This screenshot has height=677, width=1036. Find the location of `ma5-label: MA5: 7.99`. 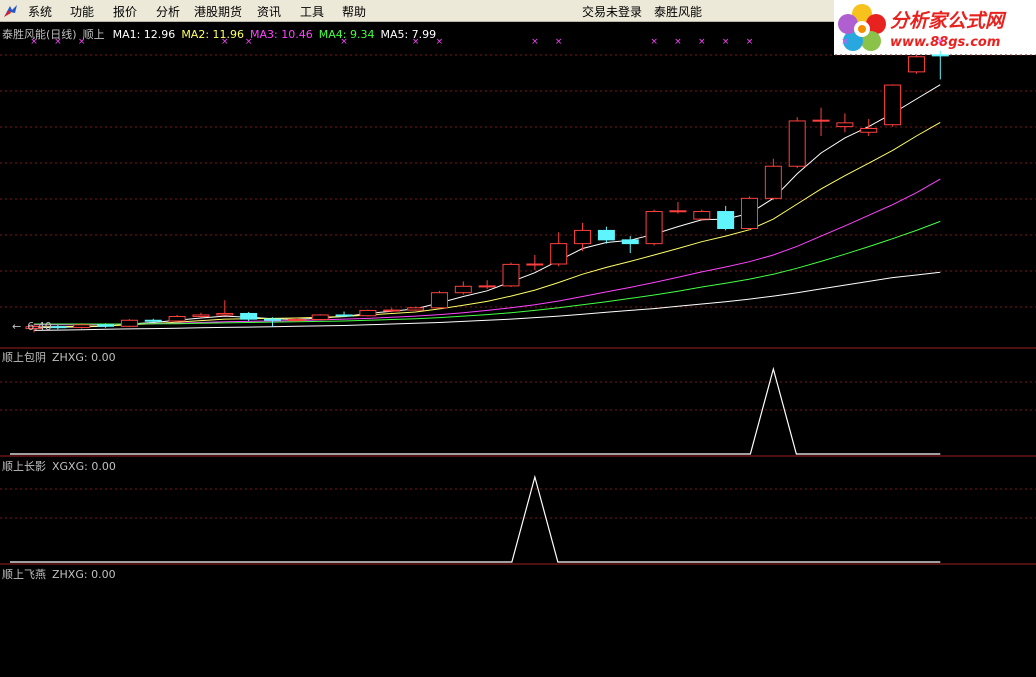

ma5-label: MA5: 7.99 is located at coordinates (408, 34).